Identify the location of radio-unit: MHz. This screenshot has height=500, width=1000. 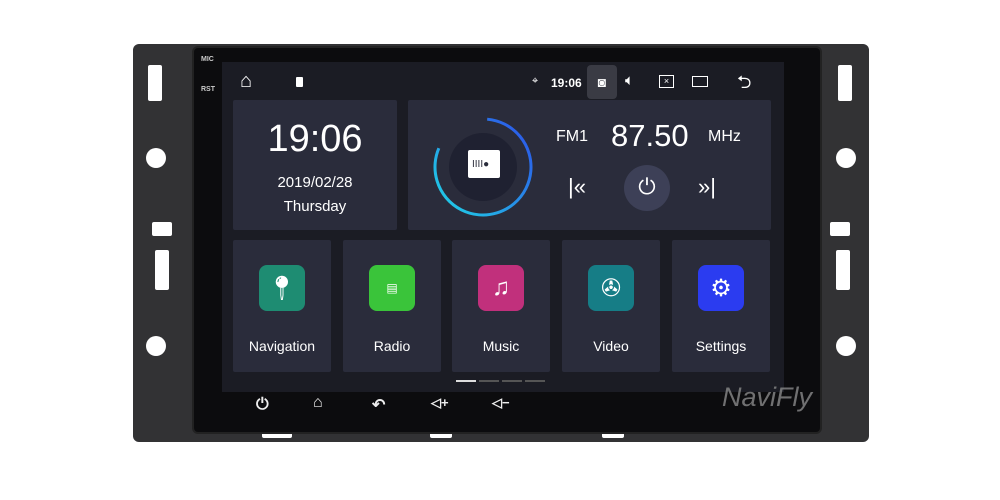
(724, 136).